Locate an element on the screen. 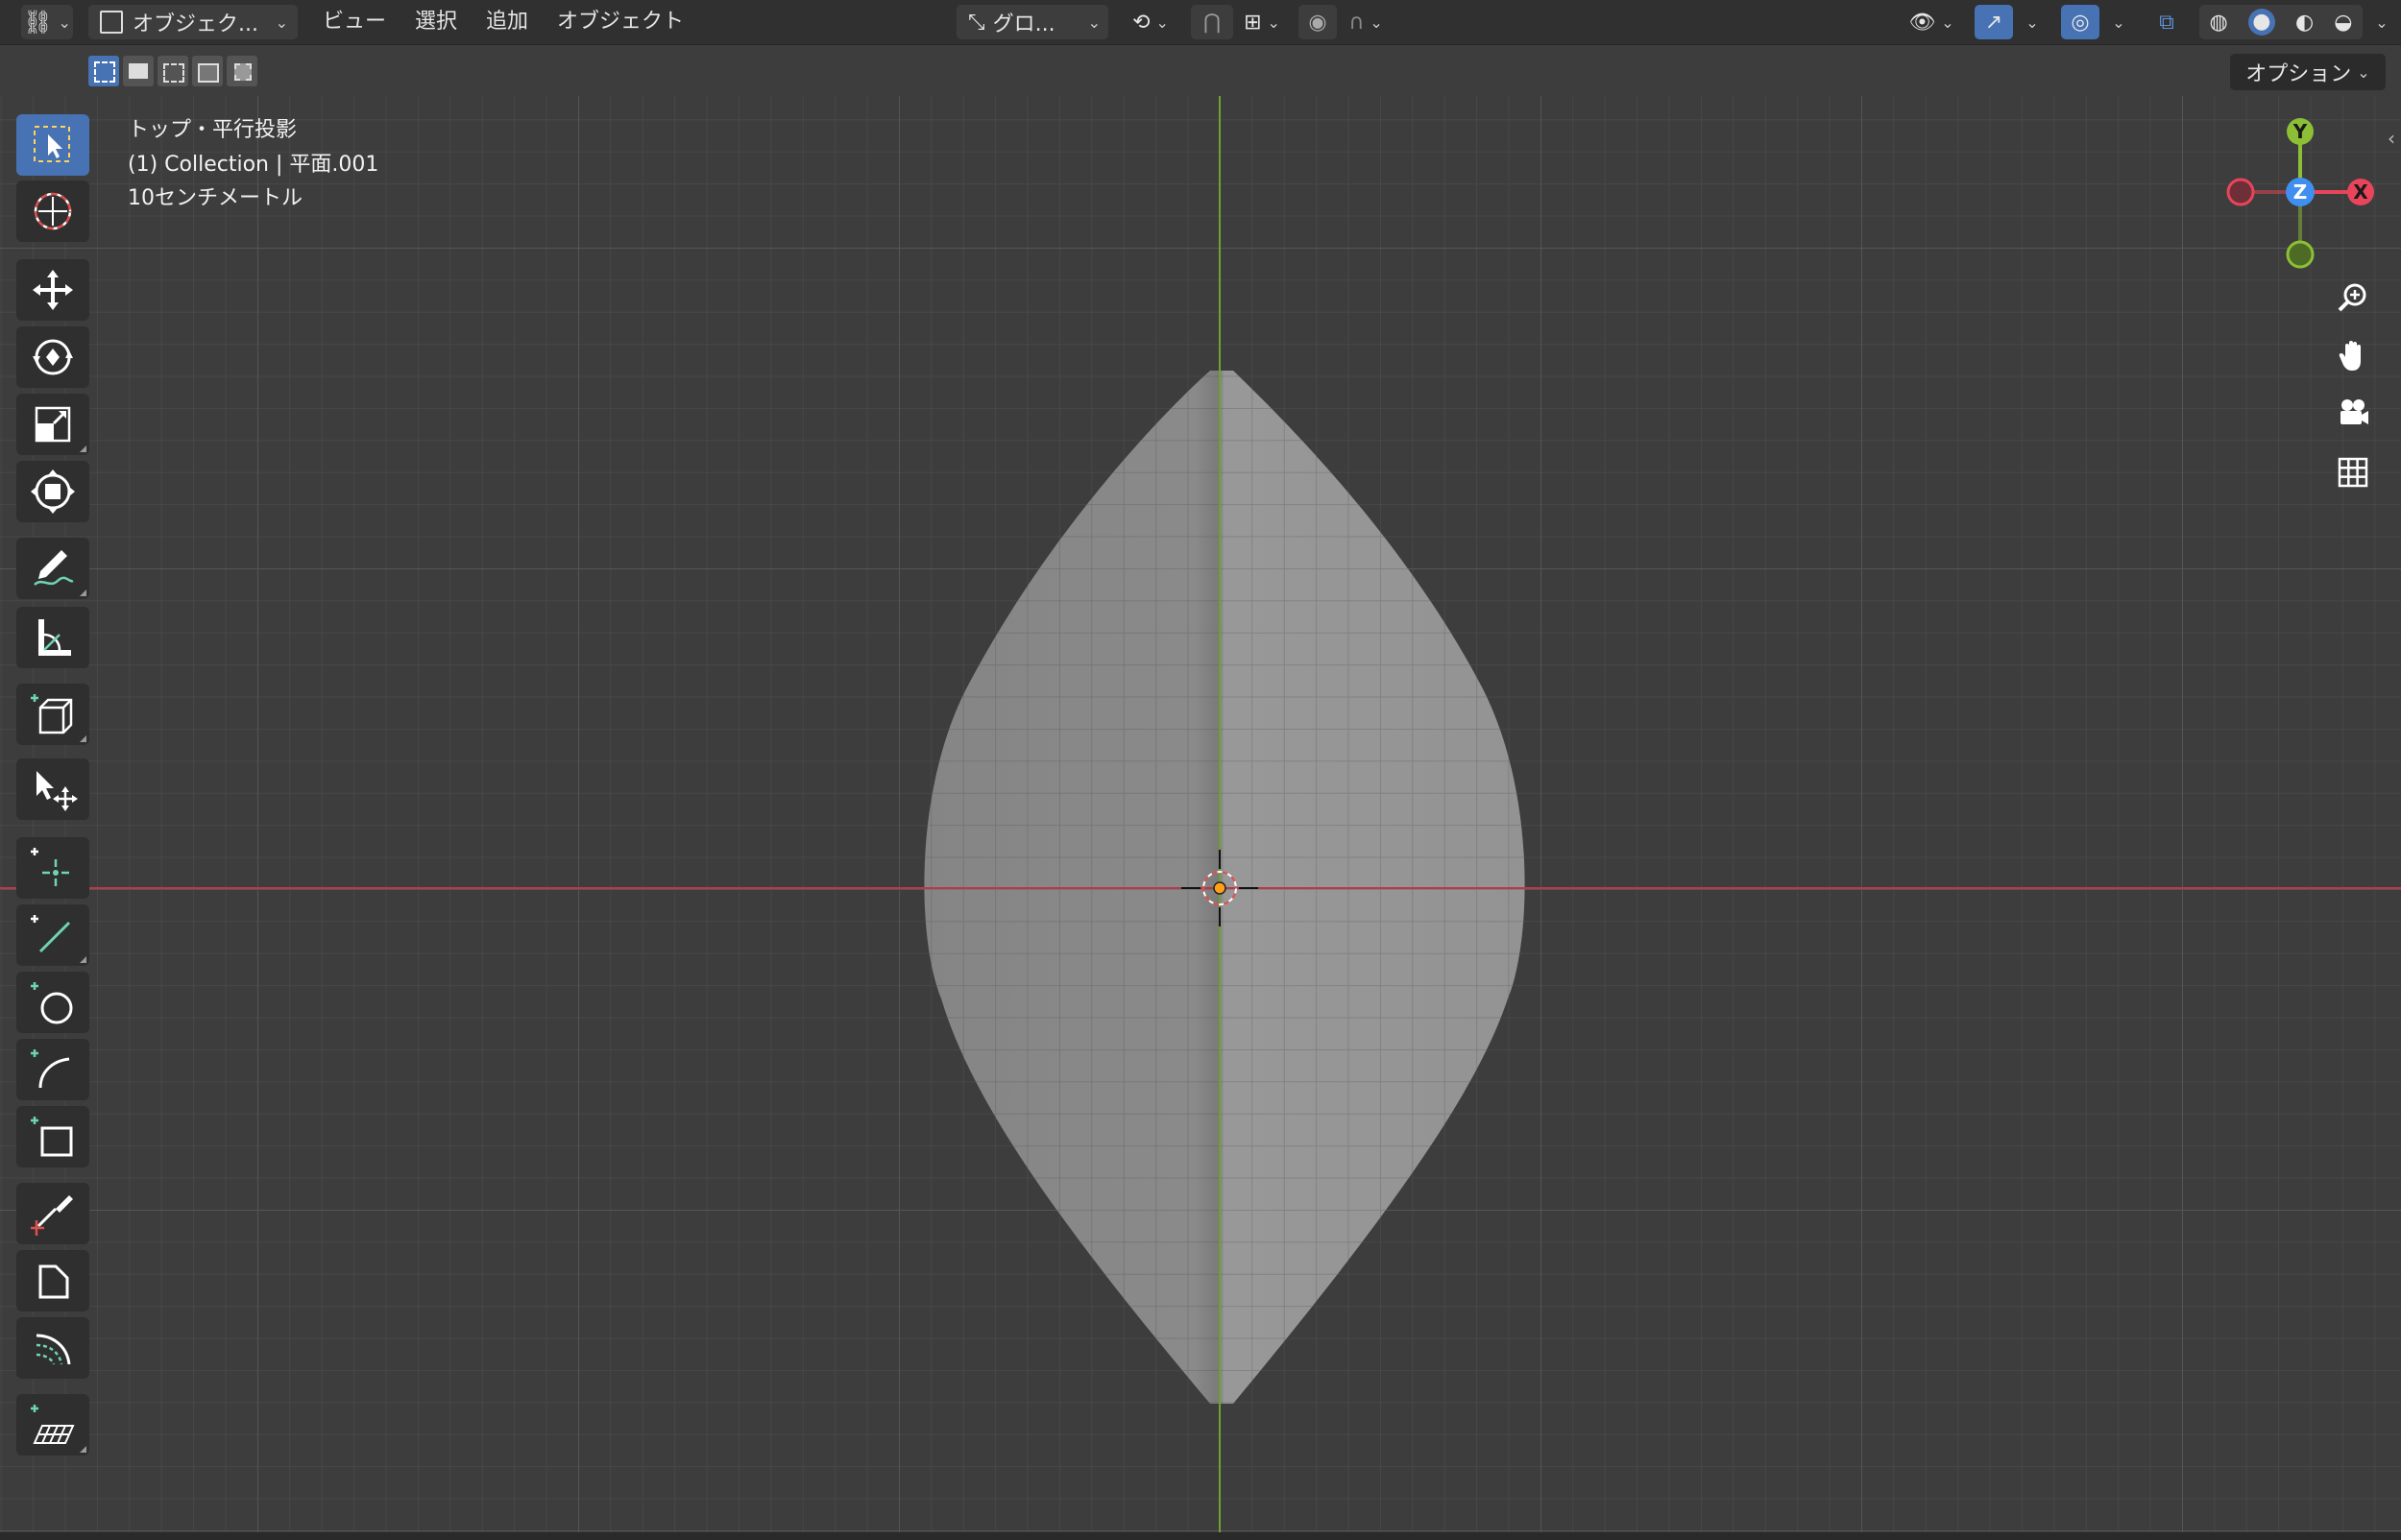  knife-tool is located at coordinates (52, 1213).